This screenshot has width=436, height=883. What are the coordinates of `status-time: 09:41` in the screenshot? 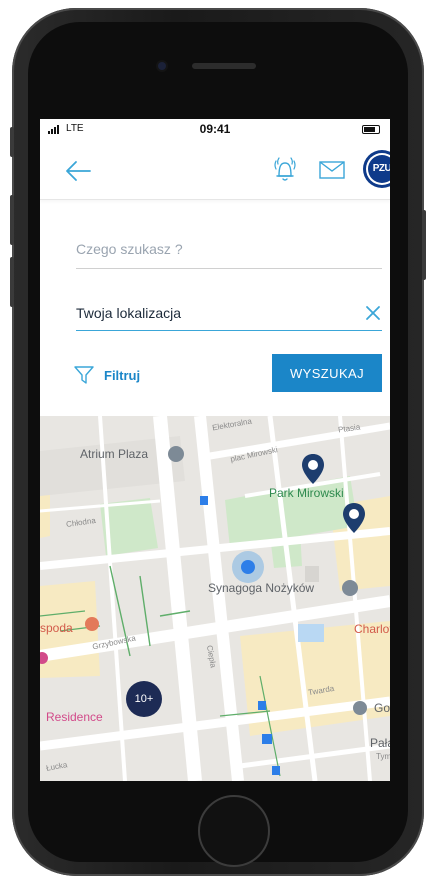 It's located at (215, 129).